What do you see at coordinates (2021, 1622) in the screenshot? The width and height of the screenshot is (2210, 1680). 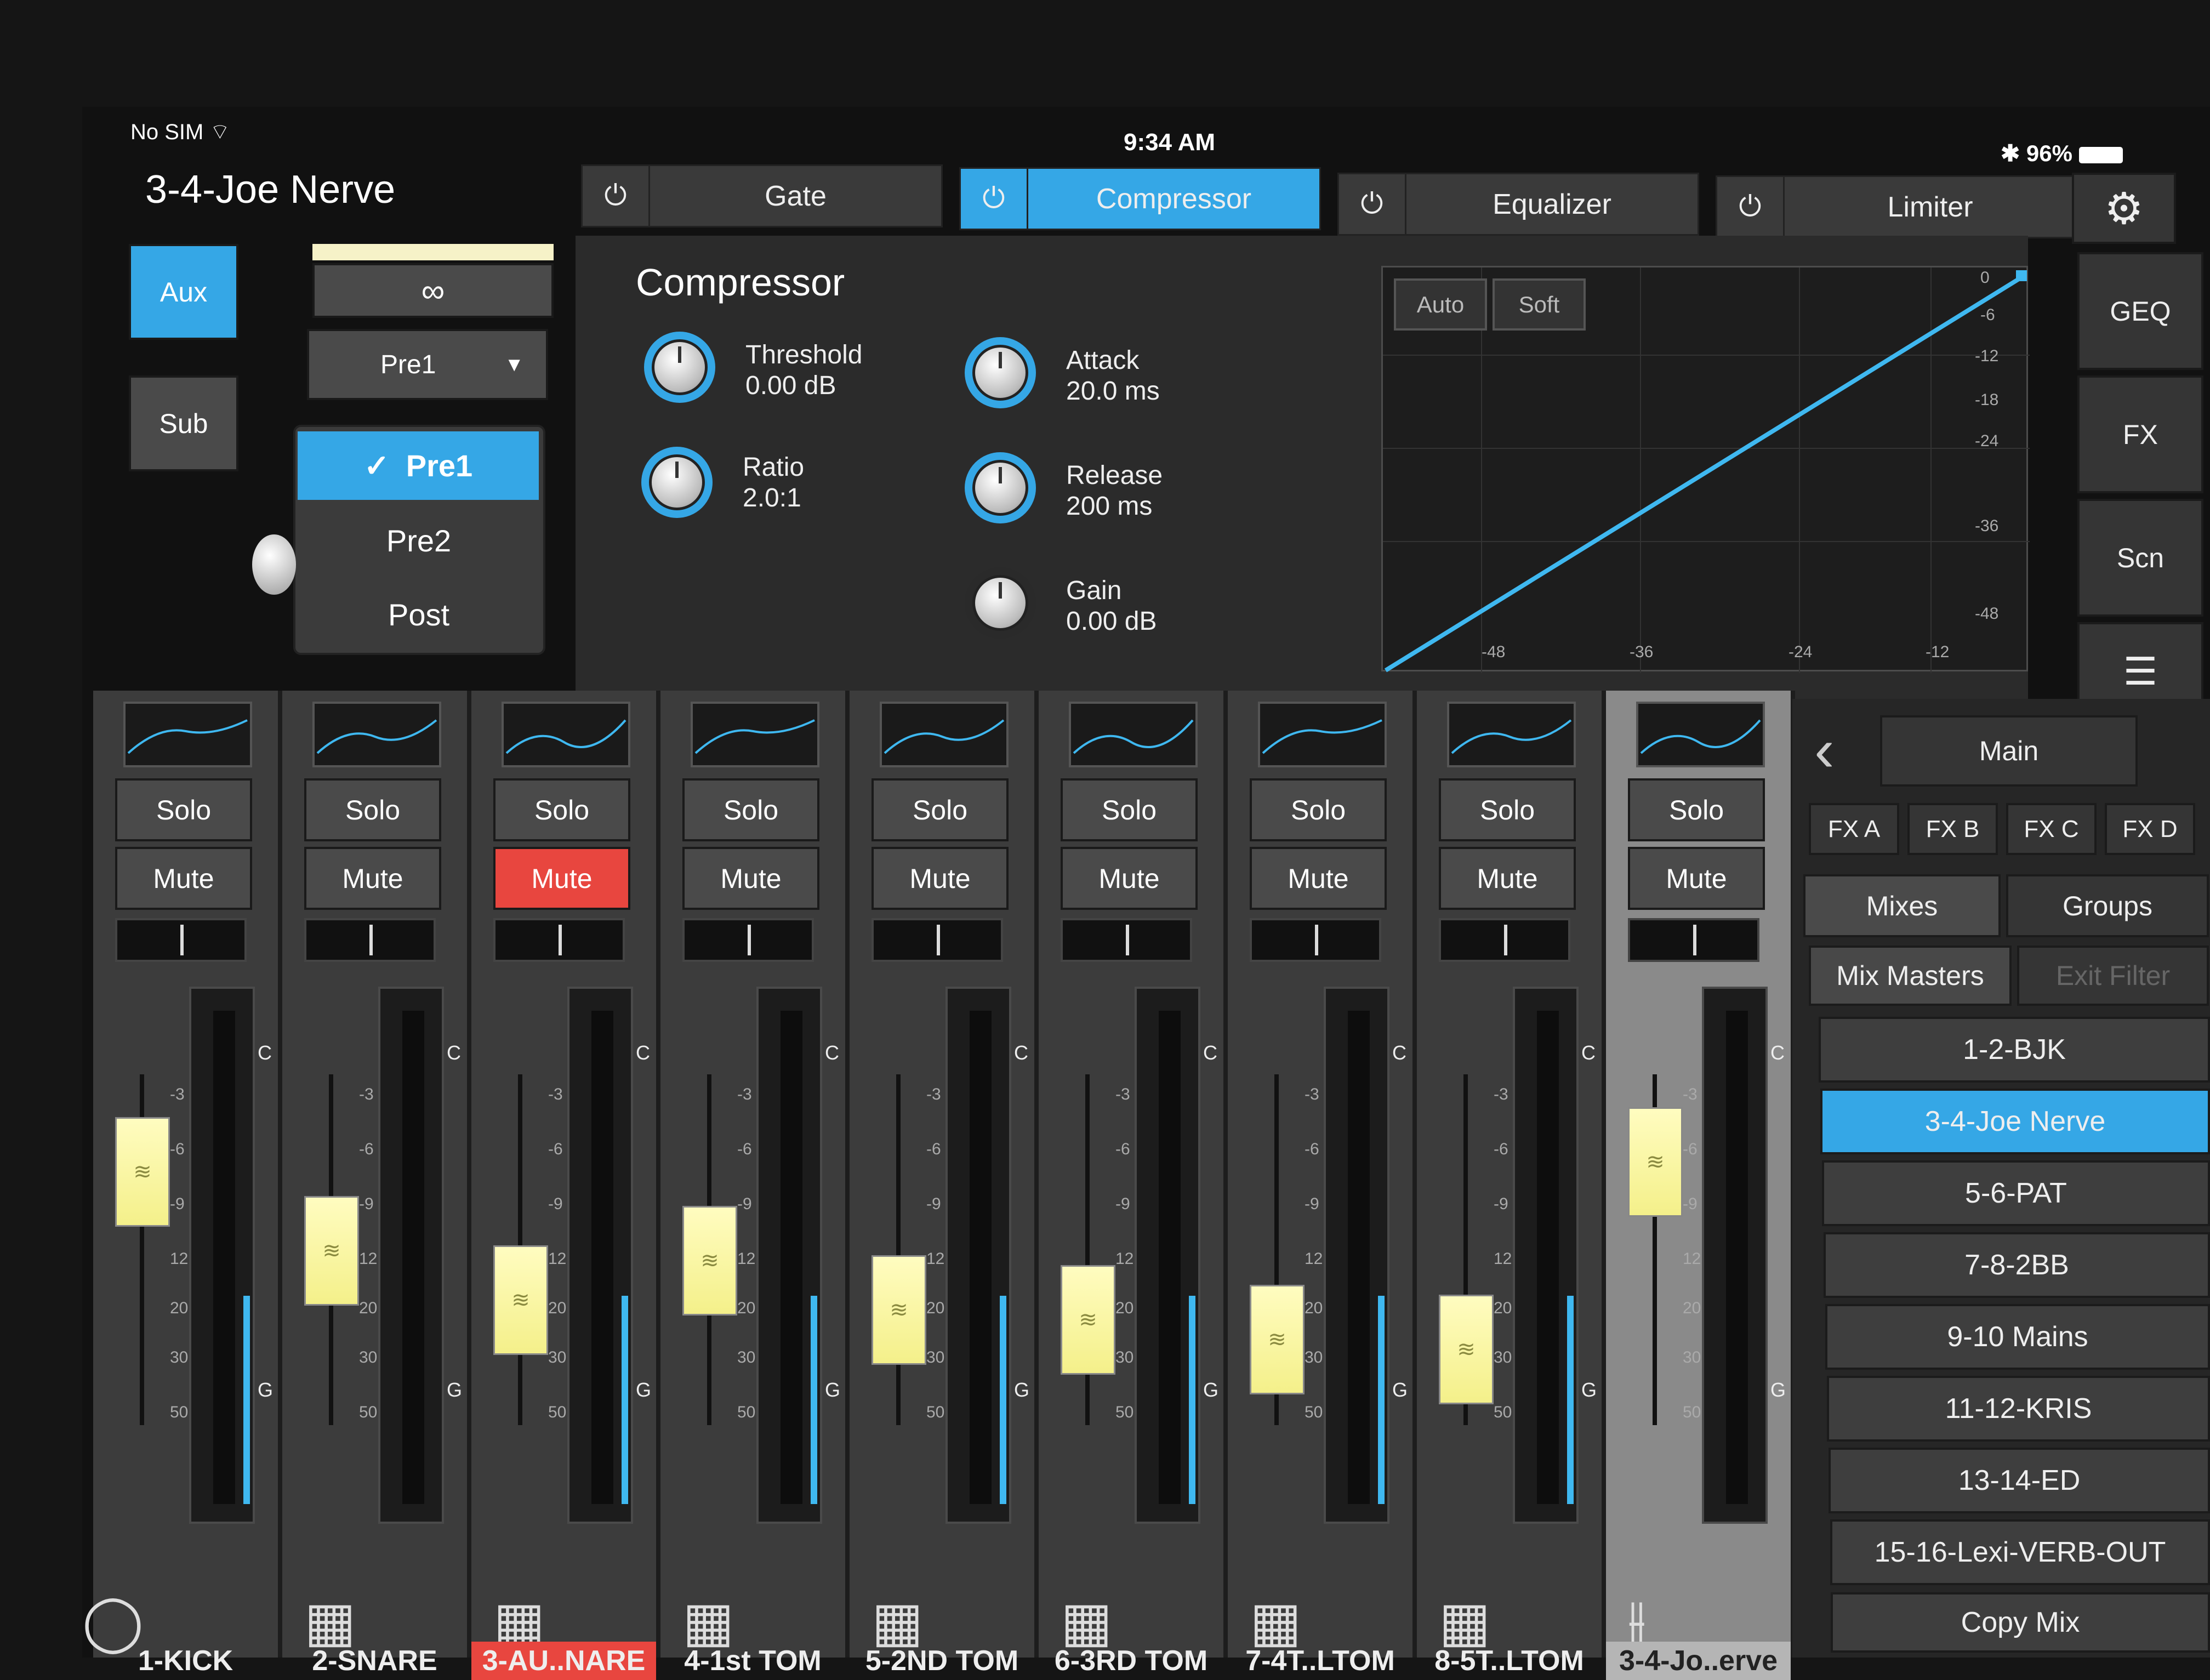 I see `copy-mix-button: Copy Mix` at bounding box center [2021, 1622].